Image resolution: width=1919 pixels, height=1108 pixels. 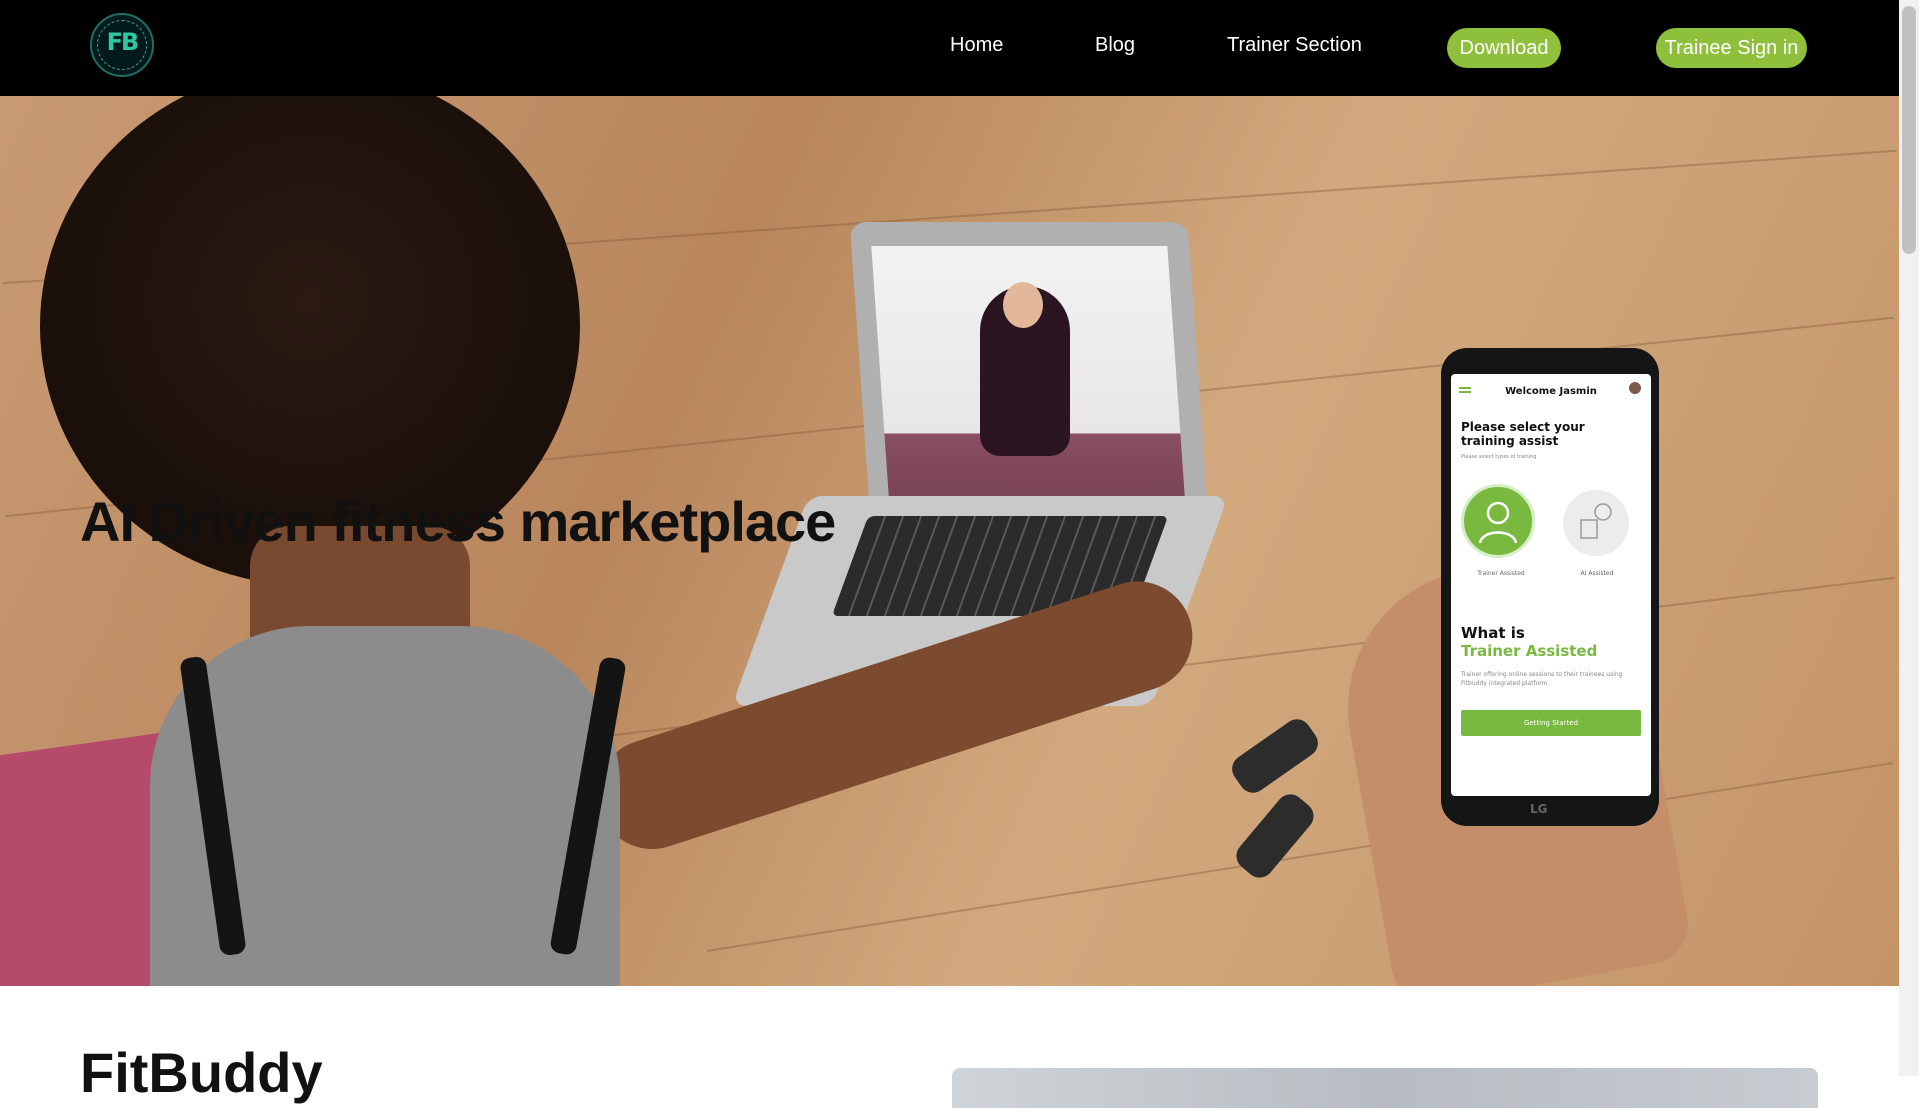 I want to click on what-is-heading: What is, so click(x=1493, y=633).